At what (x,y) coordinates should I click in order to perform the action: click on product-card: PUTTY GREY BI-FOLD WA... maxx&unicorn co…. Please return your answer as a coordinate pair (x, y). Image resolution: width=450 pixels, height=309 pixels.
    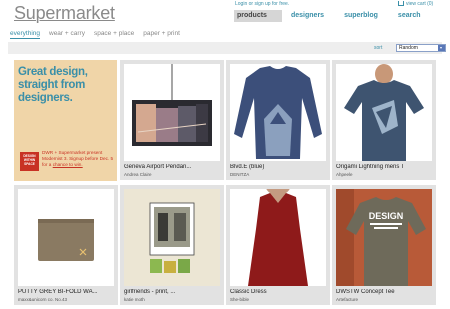
    Looking at the image, I should click on (66, 245).